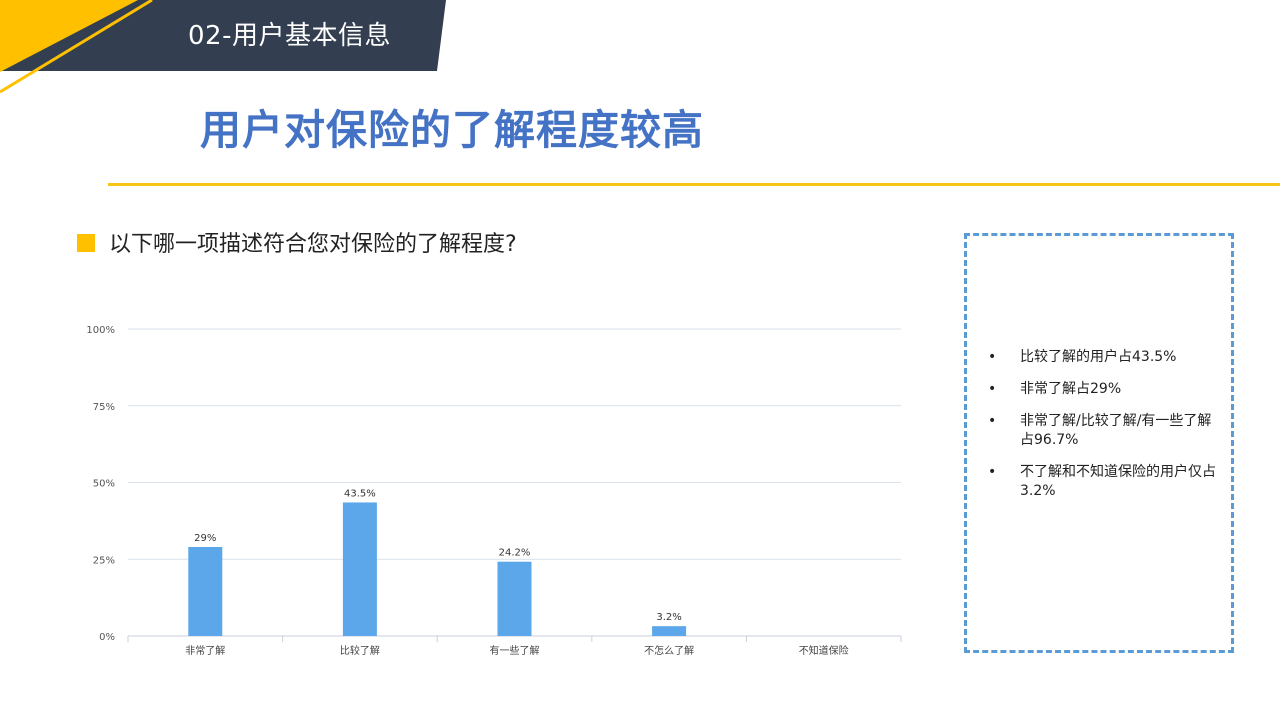  Describe the element at coordinates (313, 244) in the screenshot. I see `question-text: 以下哪一项描述符合您对保险的了解程度?` at that location.